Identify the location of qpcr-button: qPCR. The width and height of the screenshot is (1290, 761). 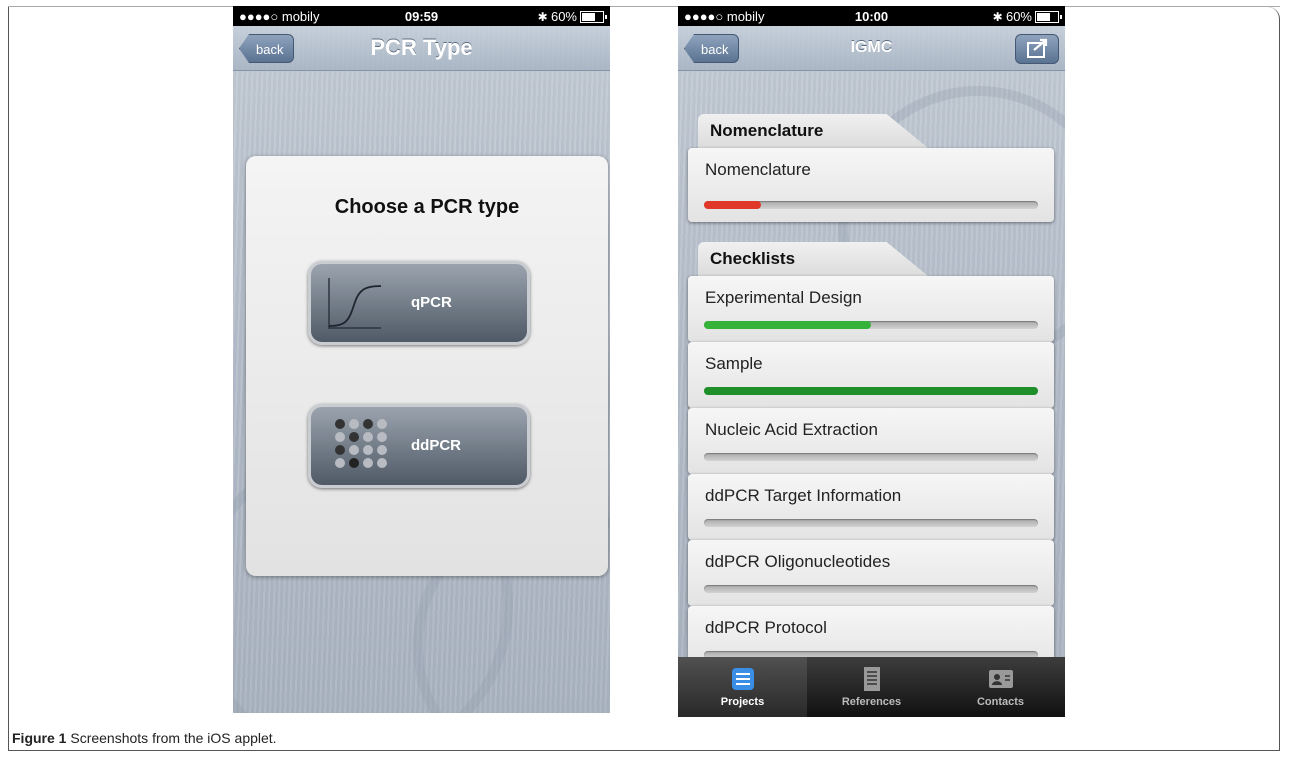
(419, 303).